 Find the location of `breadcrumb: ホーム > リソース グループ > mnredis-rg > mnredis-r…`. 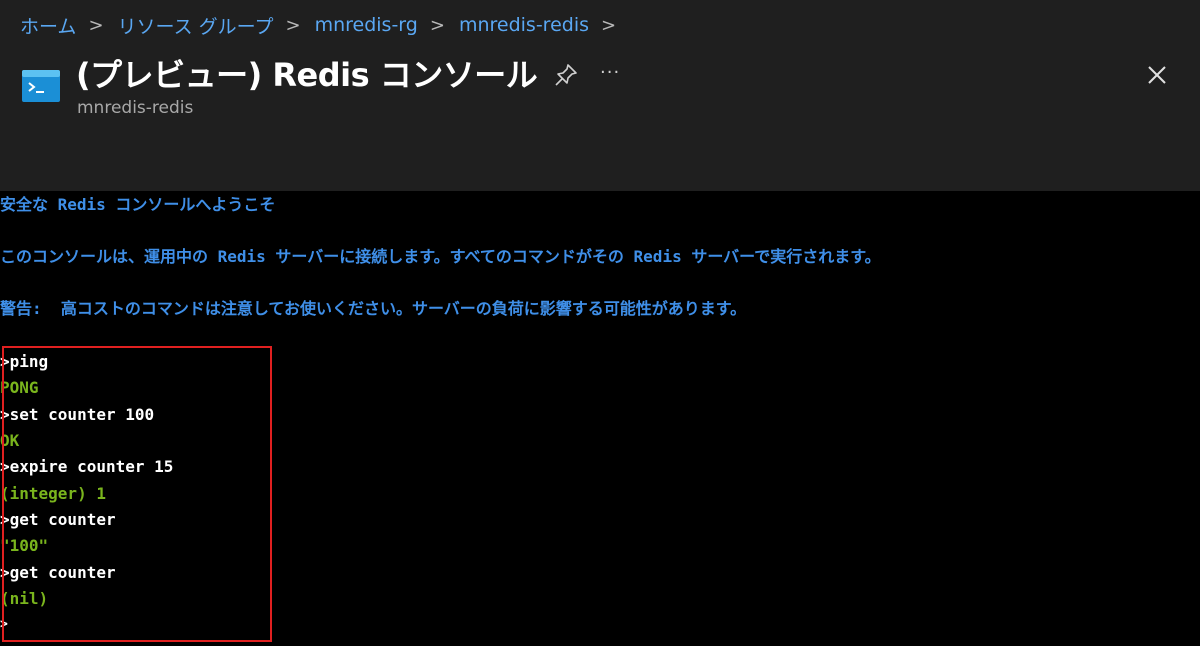

breadcrumb: ホーム > リソース グループ > mnredis-rg > mnredis-r… is located at coordinates (325, 25).